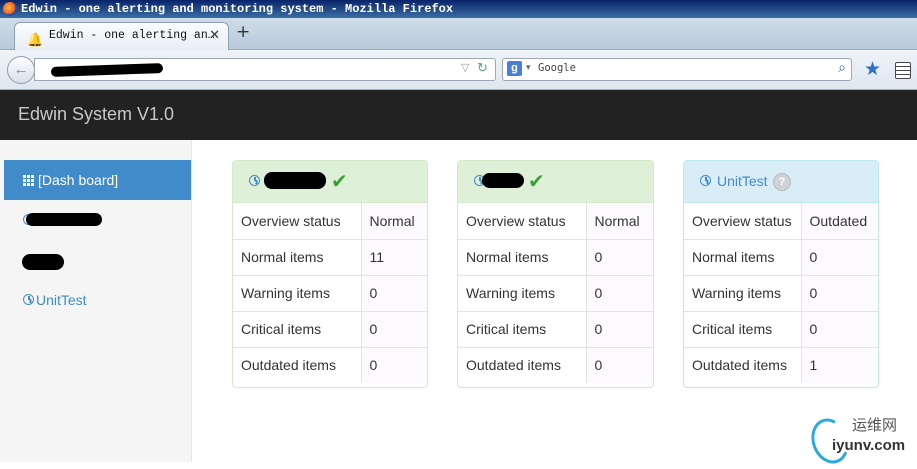  What do you see at coordinates (482, 68) in the screenshot?
I see `reload-icon: ↻` at bounding box center [482, 68].